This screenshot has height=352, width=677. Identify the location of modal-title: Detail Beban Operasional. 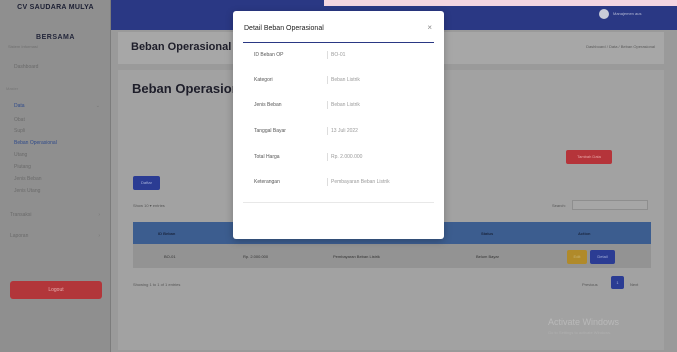
(284, 28).